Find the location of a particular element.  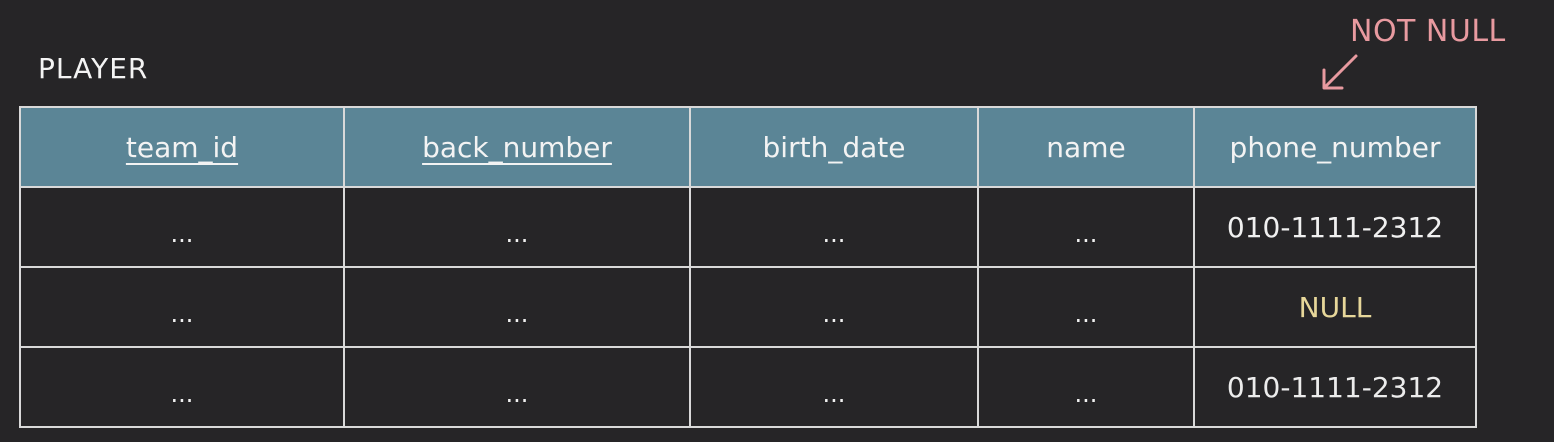

column-header-name: name is located at coordinates (1086, 147).